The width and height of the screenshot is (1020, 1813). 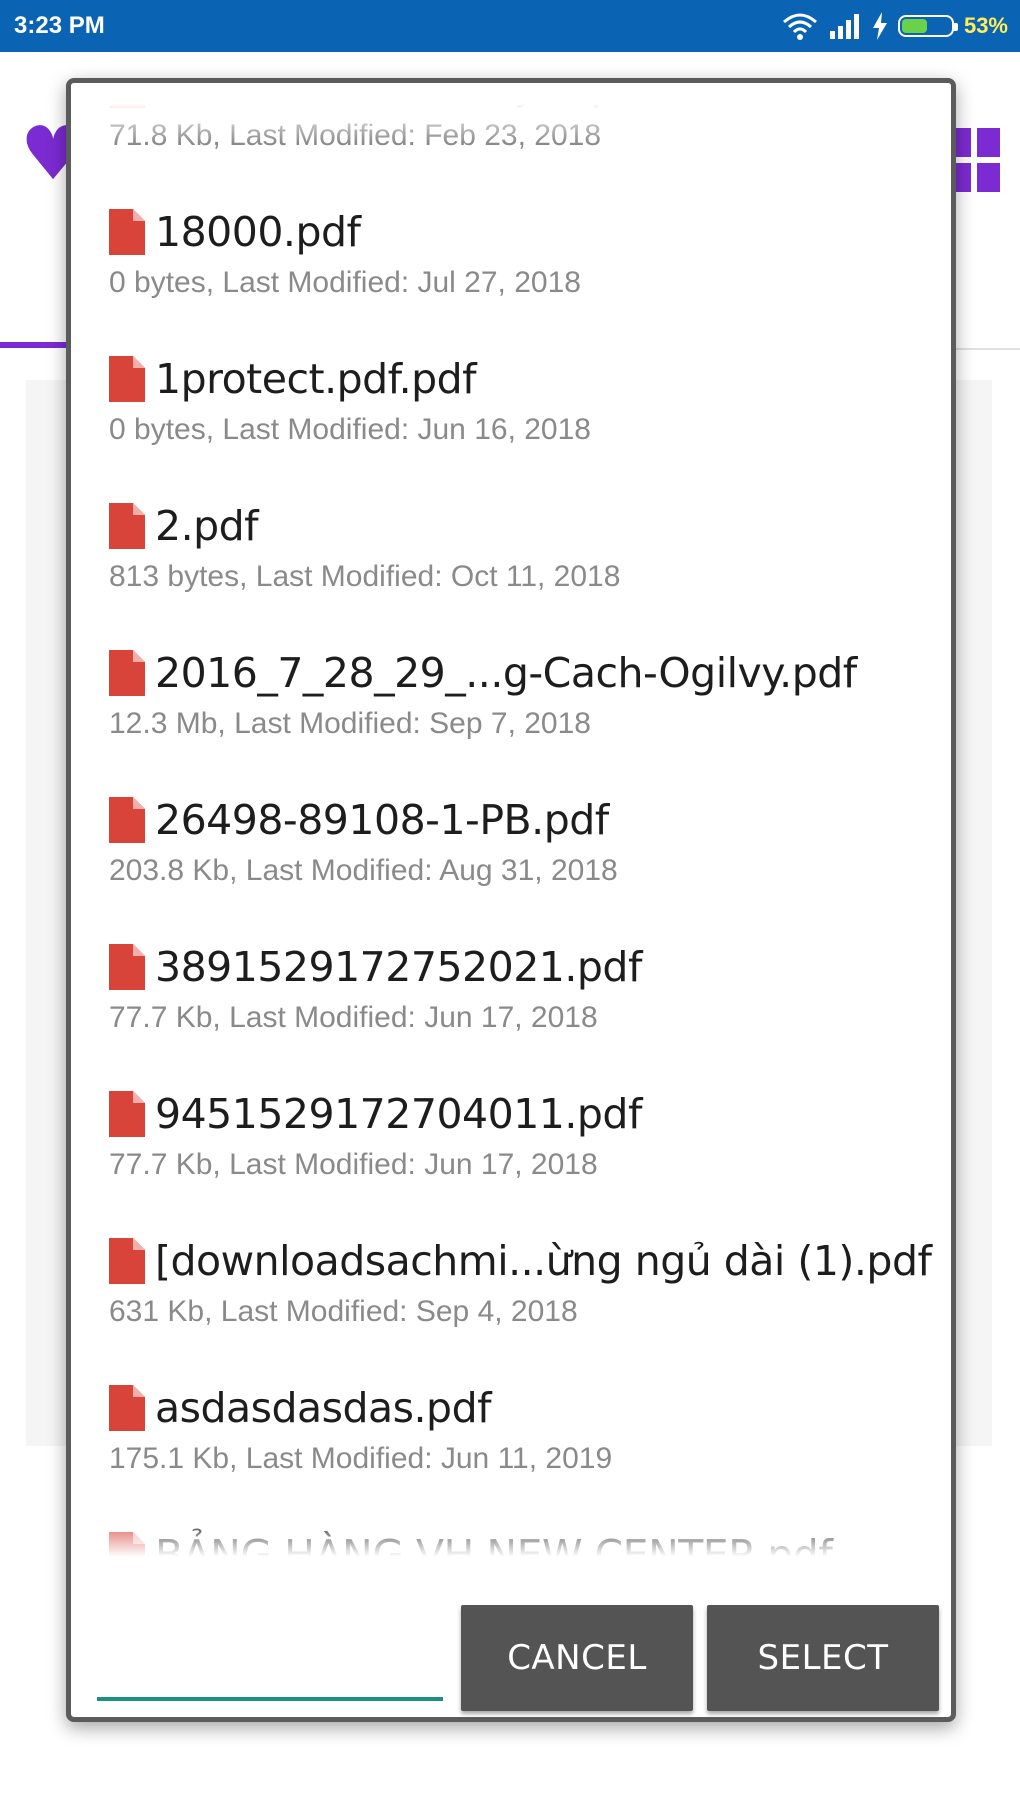 What do you see at coordinates (519, 526) in the screenshot?
I see `file-name-row: 2.pdf` at bounding box center [519, 526].